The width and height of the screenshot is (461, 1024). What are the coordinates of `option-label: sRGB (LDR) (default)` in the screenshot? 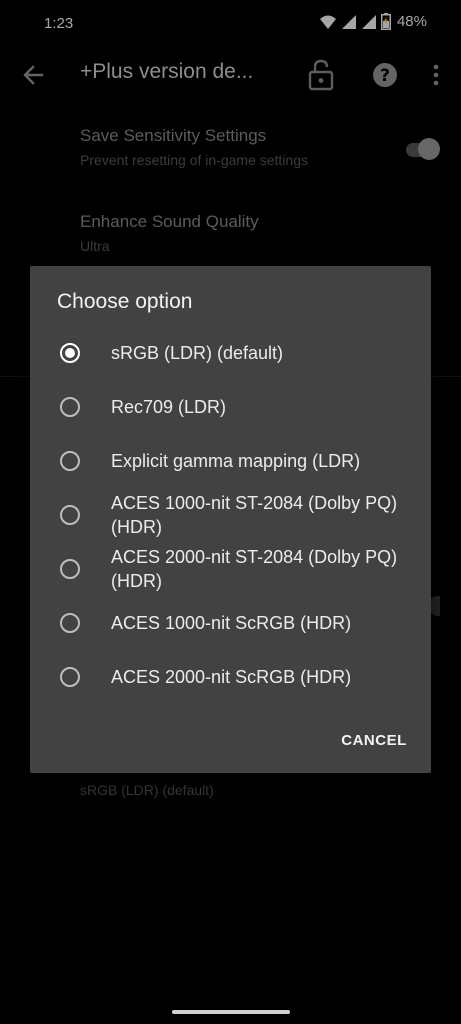 It's located at (197, 353).